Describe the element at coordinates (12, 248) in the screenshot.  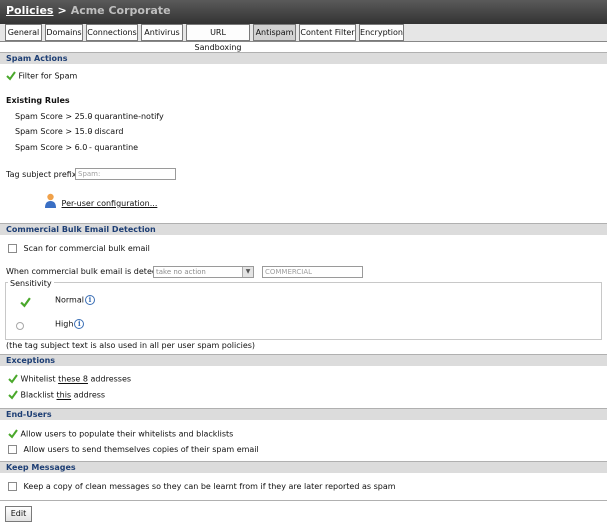
I see `scan-bulk-checkbox` at that location.